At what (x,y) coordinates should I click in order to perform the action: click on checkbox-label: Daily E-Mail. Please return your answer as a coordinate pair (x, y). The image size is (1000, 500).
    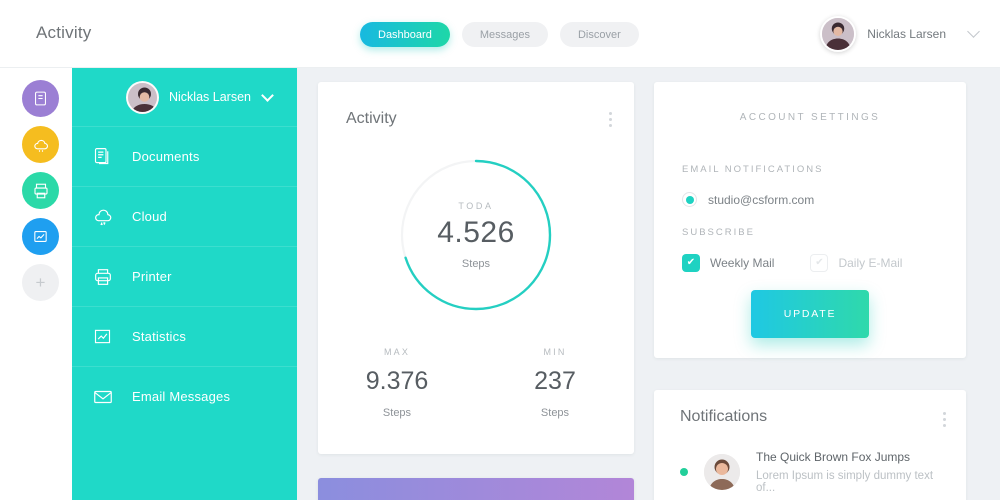
    Looking at the image, I should click on (870, 263).